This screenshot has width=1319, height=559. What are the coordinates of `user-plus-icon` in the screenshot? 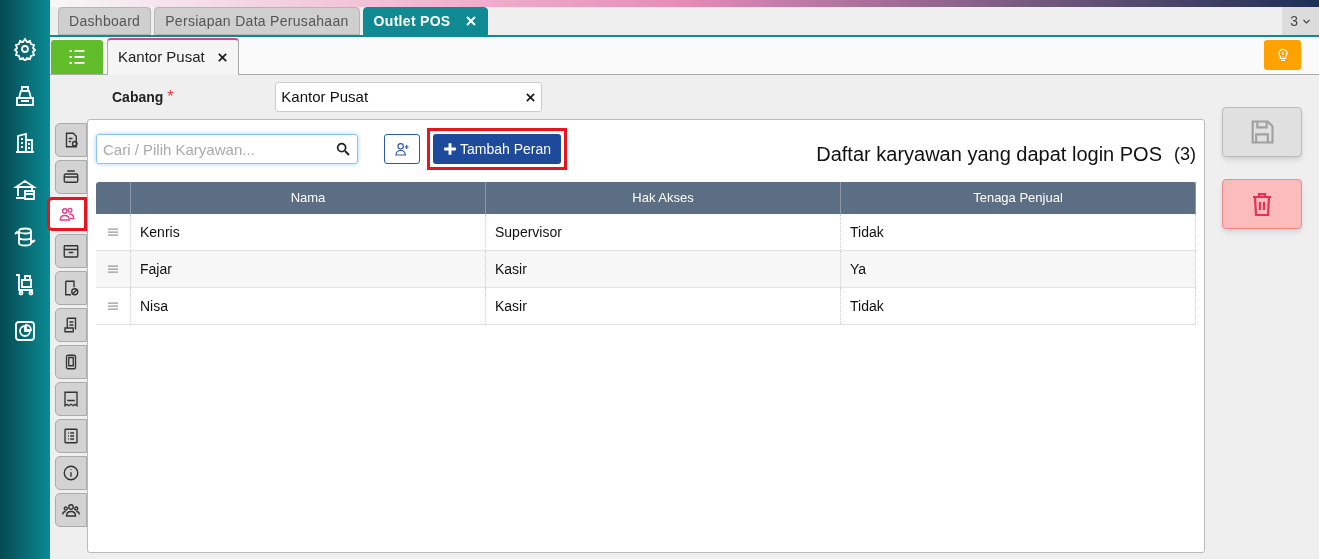 It's located at (402, 149).